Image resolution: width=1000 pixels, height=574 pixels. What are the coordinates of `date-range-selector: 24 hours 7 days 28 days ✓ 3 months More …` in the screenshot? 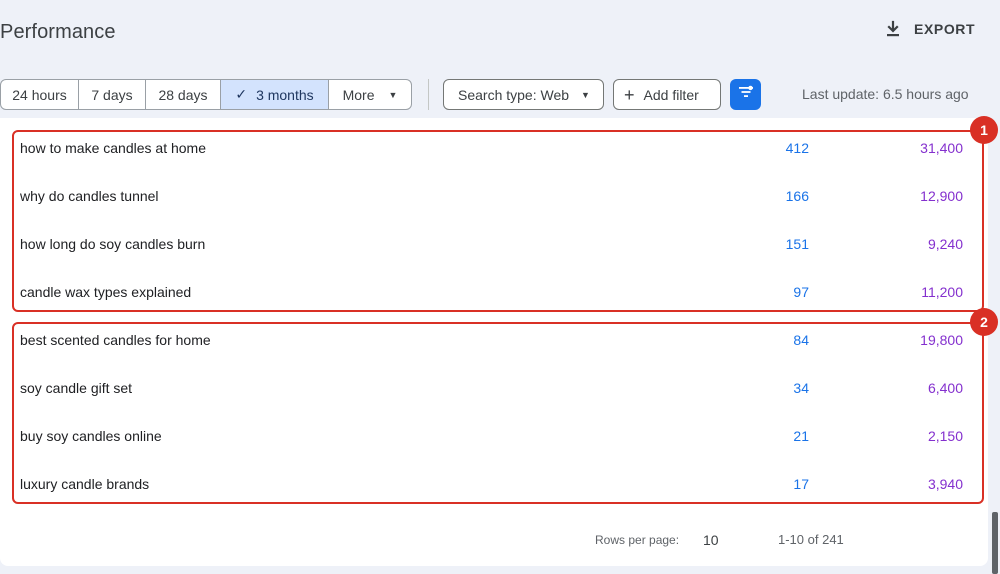 It's located at (206, 94).